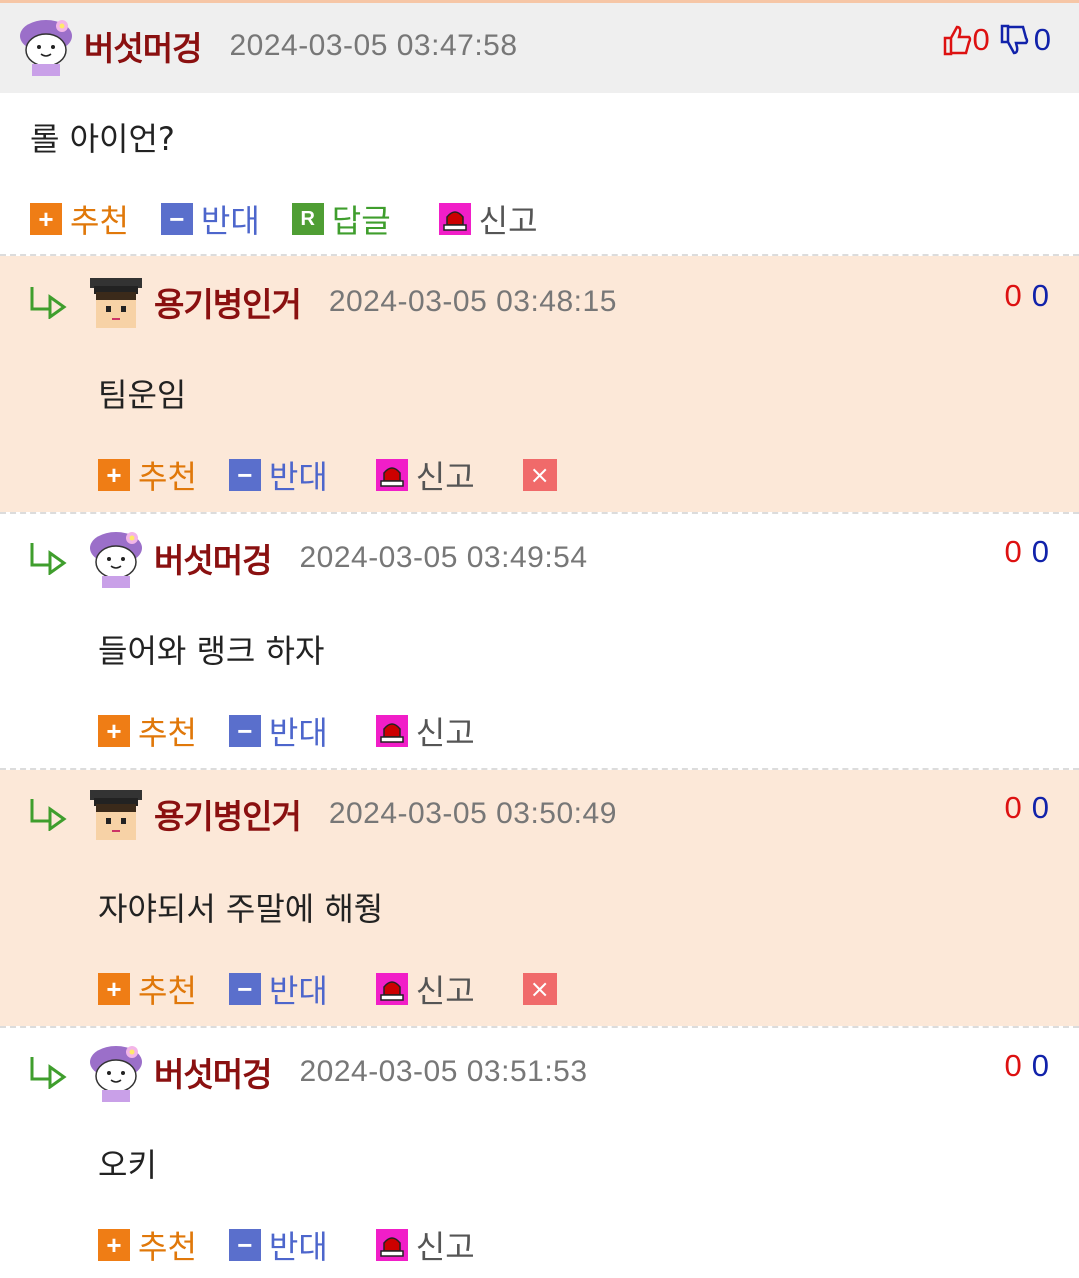 Image resolution: width=1079 pixels, height=1278 pixels. I want to click on thumbs-down-icon, so click(1014, 39).